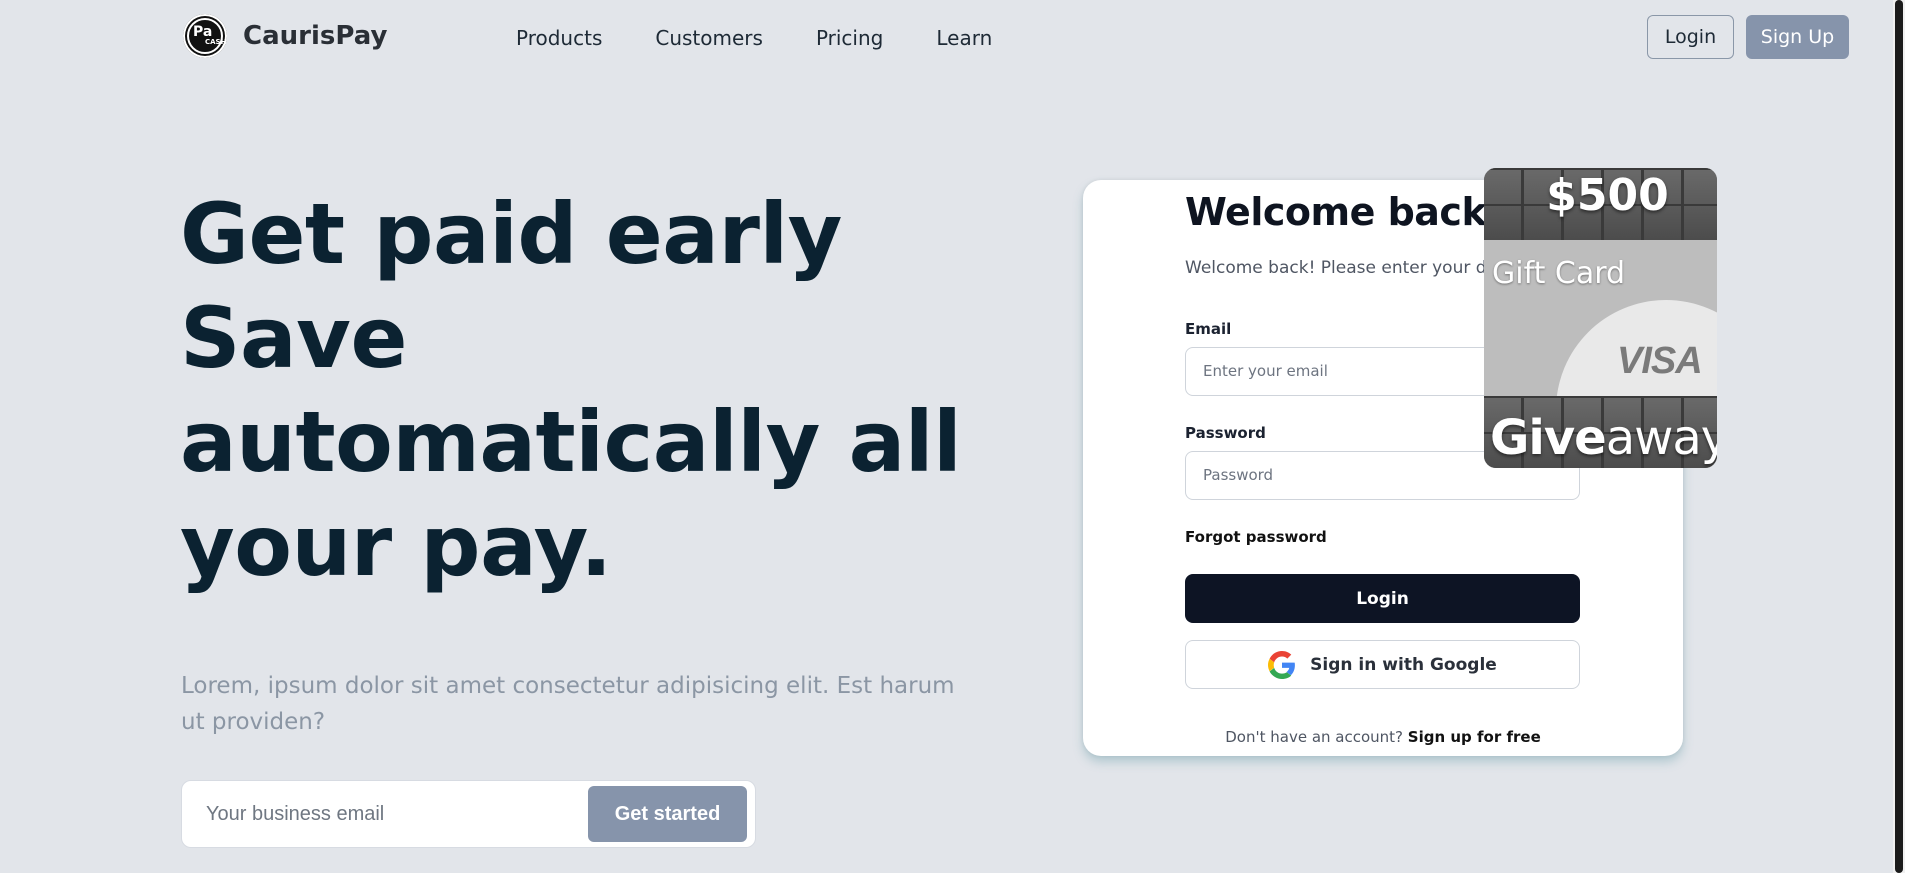  I want to click on hero-title-line: Get paid early, so click(511, 234).